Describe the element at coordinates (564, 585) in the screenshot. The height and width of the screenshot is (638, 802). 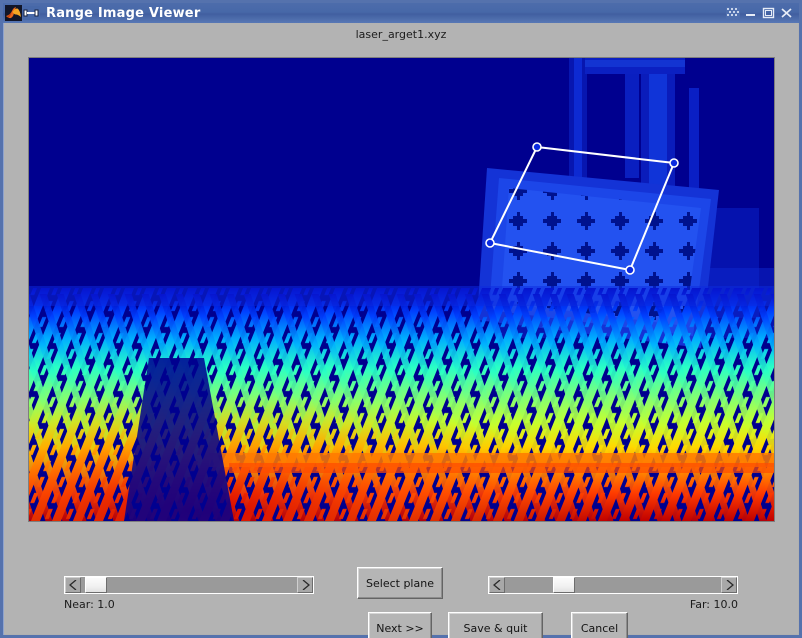
I see `far-slider-thumb` at that location.